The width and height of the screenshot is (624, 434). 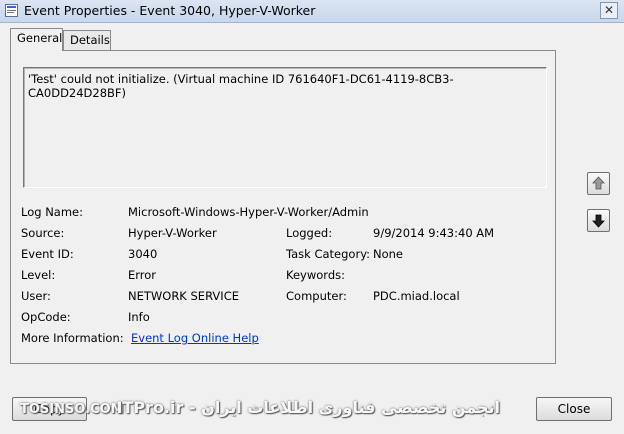 I want to click on event-viewer-icon, so click(x=11, y=10).